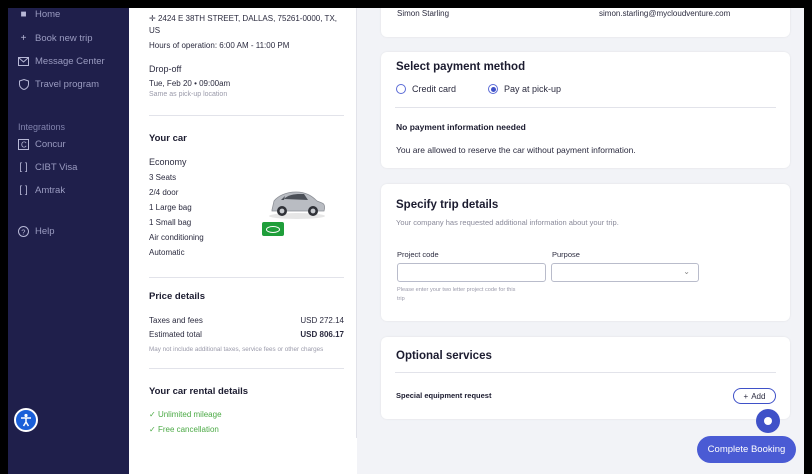 This screenshot has height=474, width=812. Describe the element at coordinates (566, 254) in the screenshot. I see `purpose-label: Purpose` at that location.